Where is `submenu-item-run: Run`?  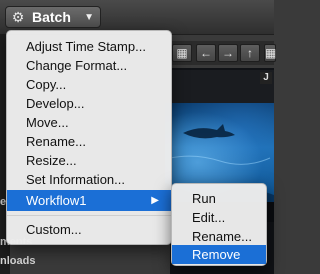
submenu-item-run: Run is located at coordinates (219, 198).